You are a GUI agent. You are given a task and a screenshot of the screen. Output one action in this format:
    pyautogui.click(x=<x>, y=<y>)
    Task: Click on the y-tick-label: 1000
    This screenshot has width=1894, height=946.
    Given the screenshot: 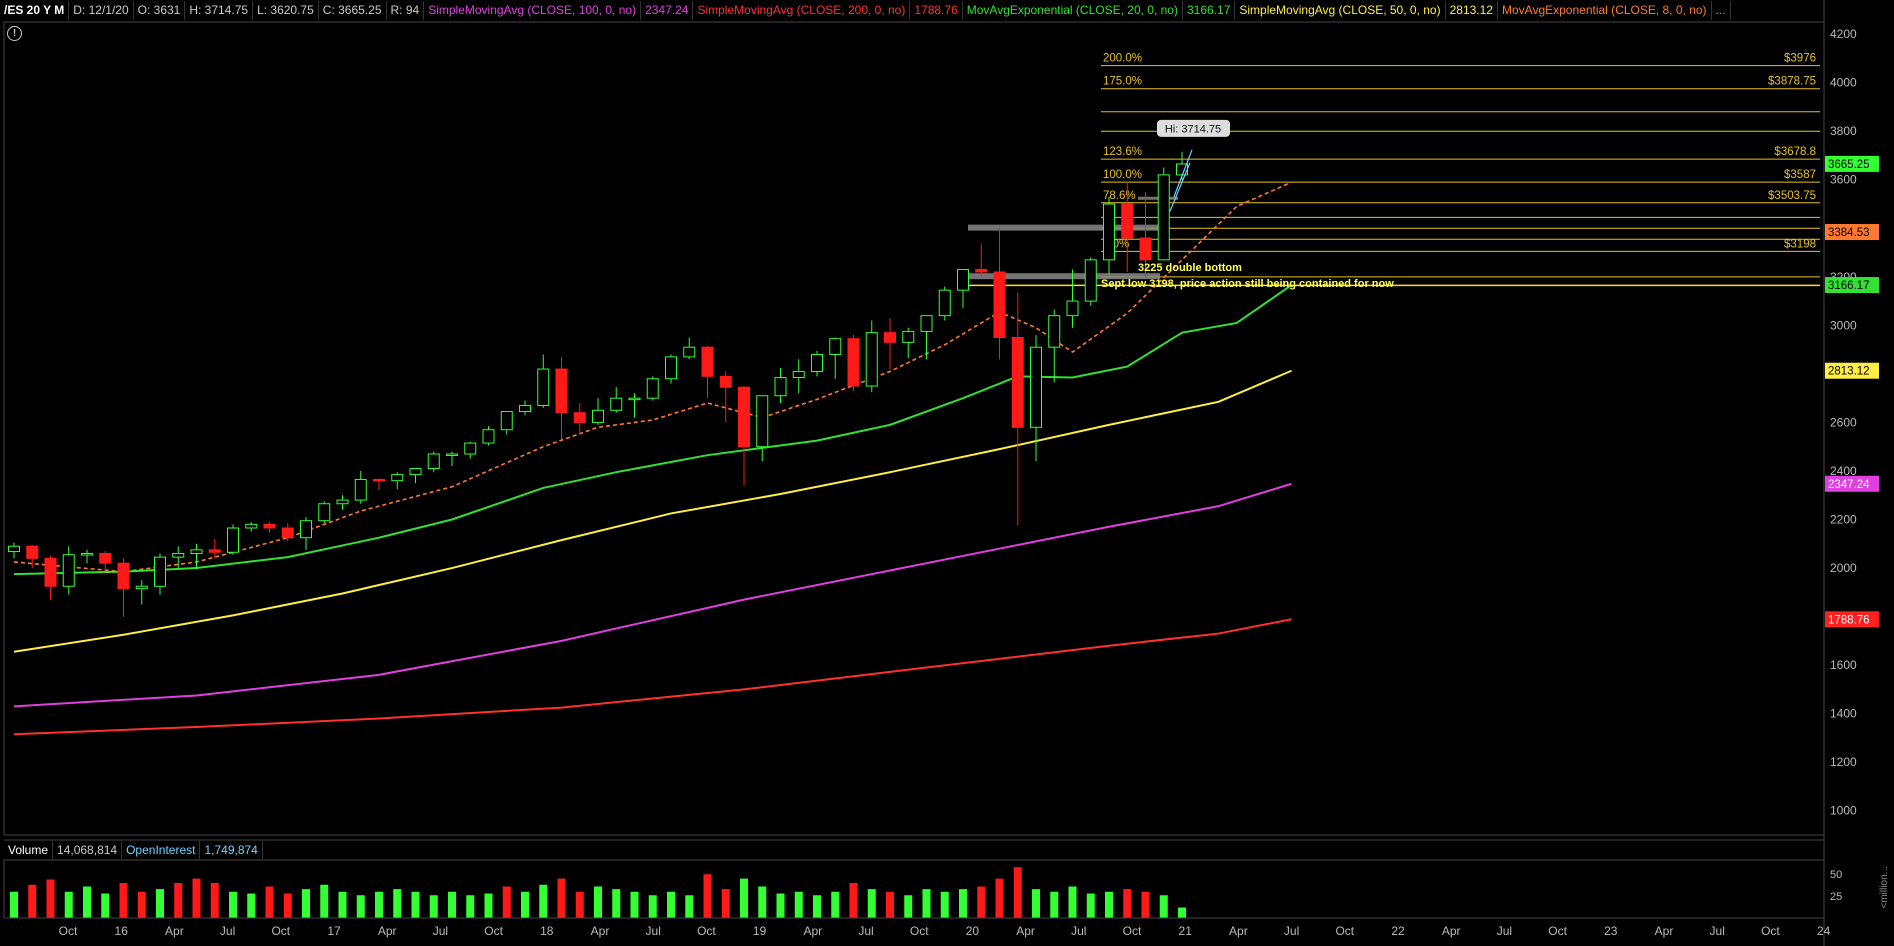 What is the action you would take?
    pyautogui.click(x=1843, y=811)
    